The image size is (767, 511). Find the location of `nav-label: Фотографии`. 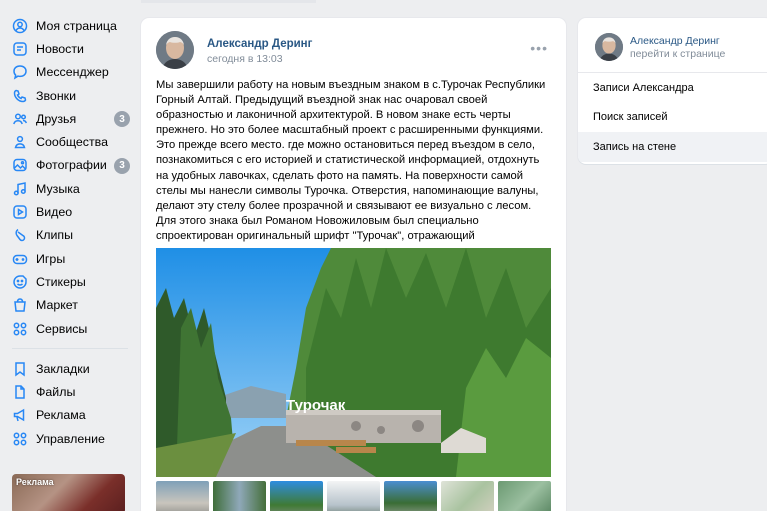

nav-label: Фотографии is located at coordinates (71, 165).